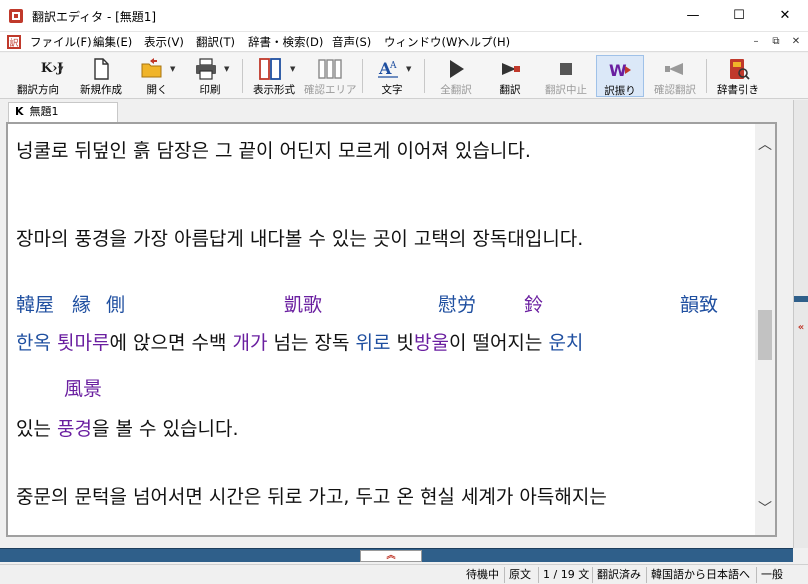 The image size is (808, 584). I want to click on confirm-area-button: 確認エリア, so click(330, 76).